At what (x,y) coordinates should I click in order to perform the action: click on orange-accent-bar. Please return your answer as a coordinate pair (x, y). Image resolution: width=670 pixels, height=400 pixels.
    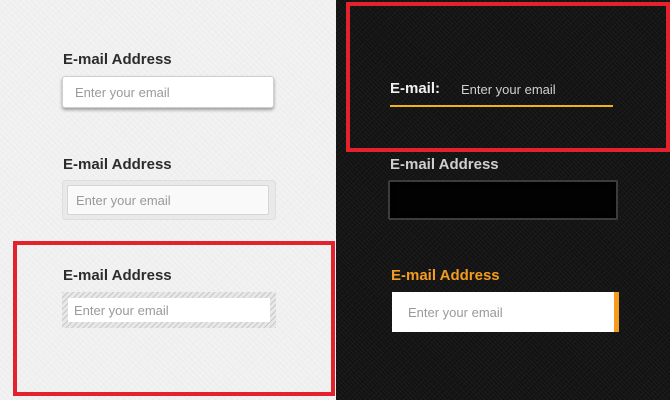
    Looking at the image, I should click on (616, 312).